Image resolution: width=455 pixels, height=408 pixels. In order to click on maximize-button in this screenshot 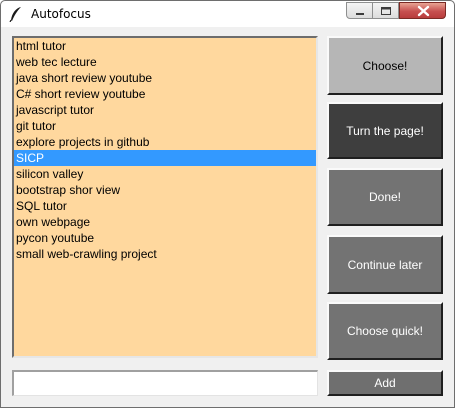, I will do `click(386, 10)`.